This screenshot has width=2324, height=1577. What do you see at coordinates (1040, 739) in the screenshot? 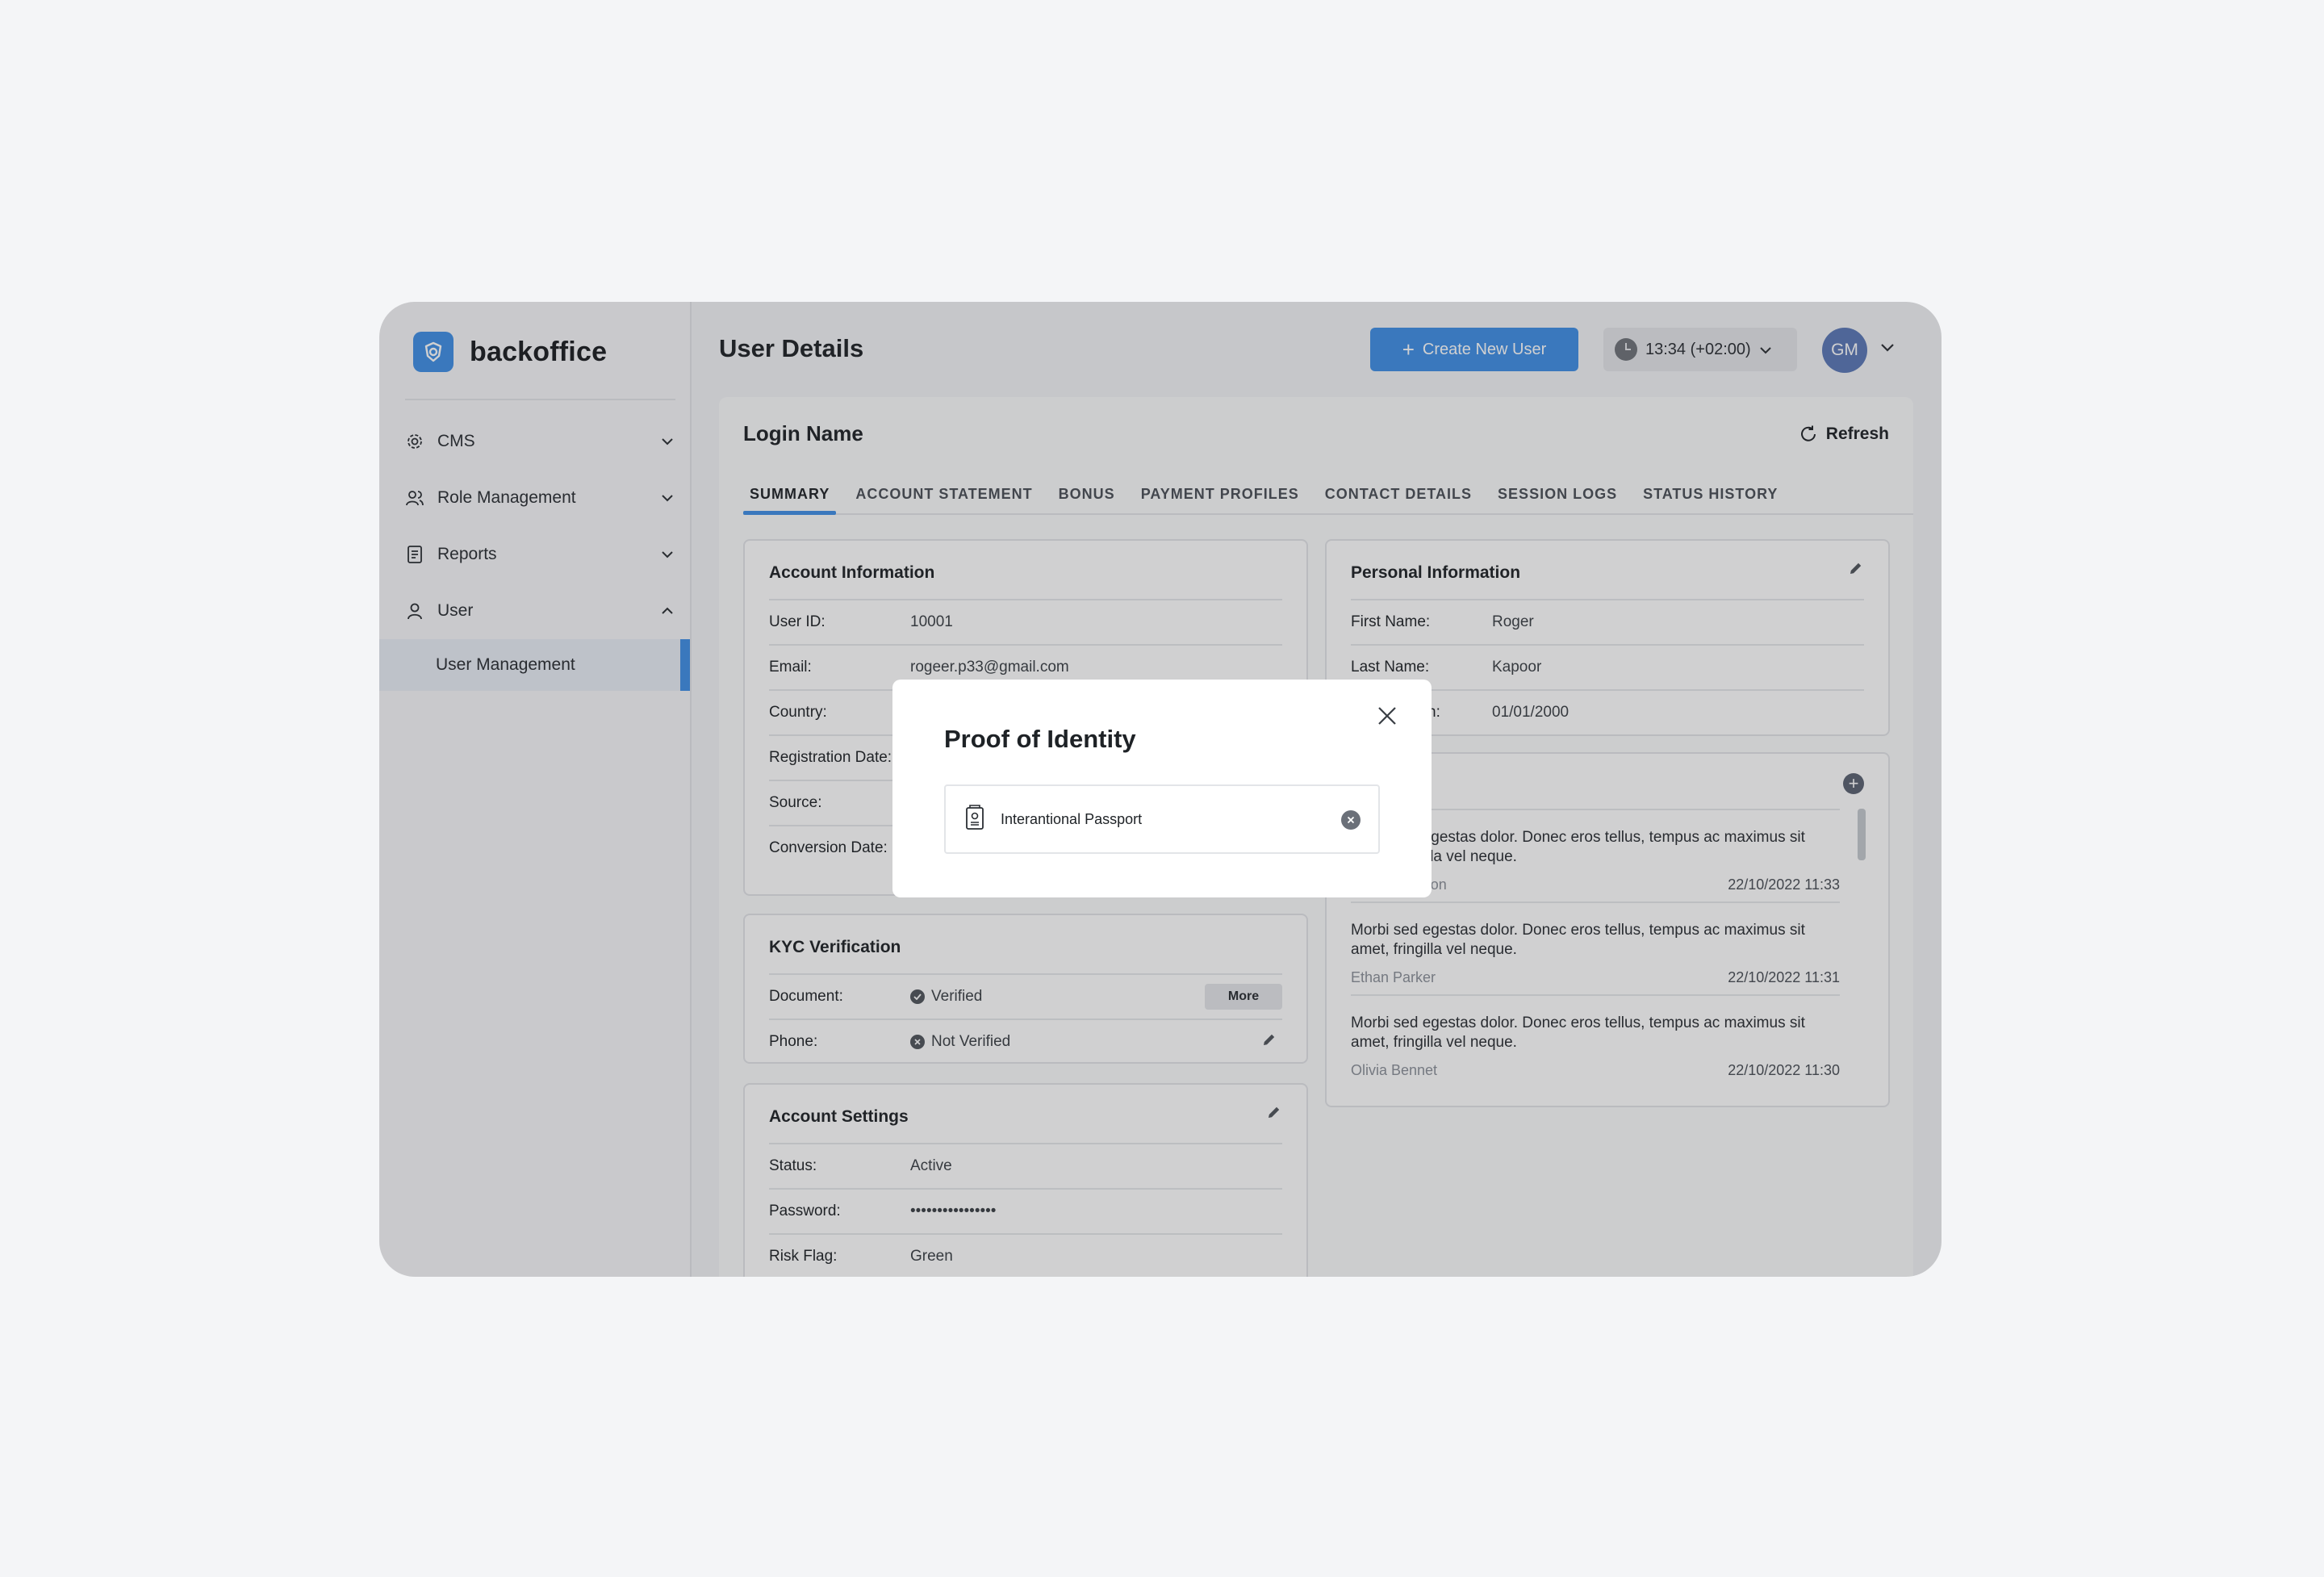
I see `modal-title: Proof of Identity` at bounding box center [1040, 739].